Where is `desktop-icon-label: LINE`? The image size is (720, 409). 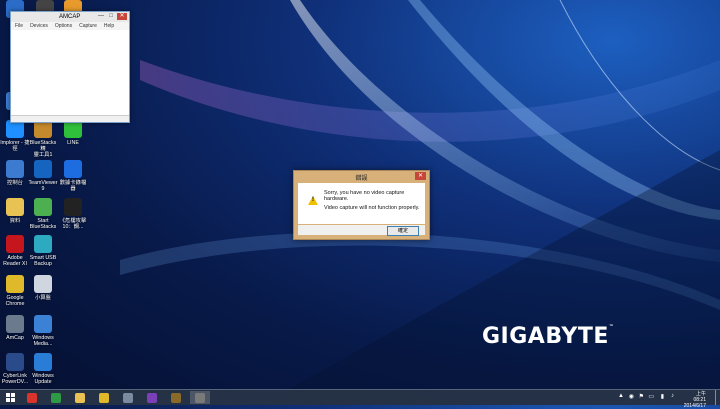
desktop-icon-label: LINE is located at coordinates (73, 143).